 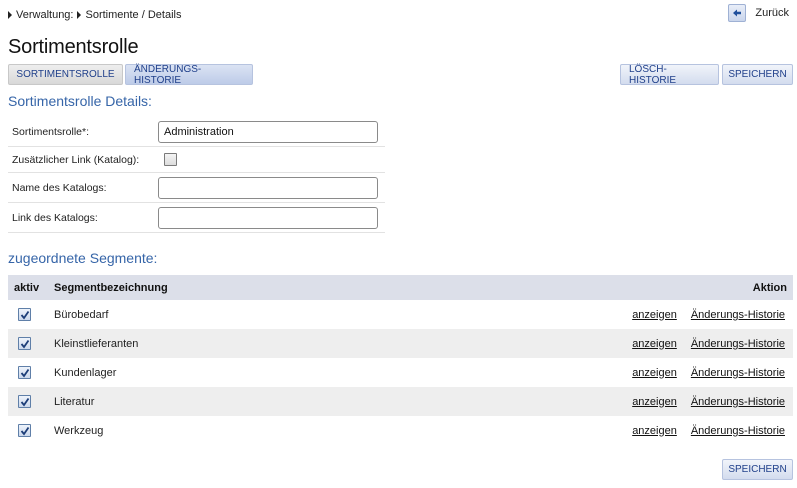 What do you see at coordinates (757, 469) in the screenshot?
I see `speichern-footer-button: SPEICHERN` at bounding box center [757, 469].